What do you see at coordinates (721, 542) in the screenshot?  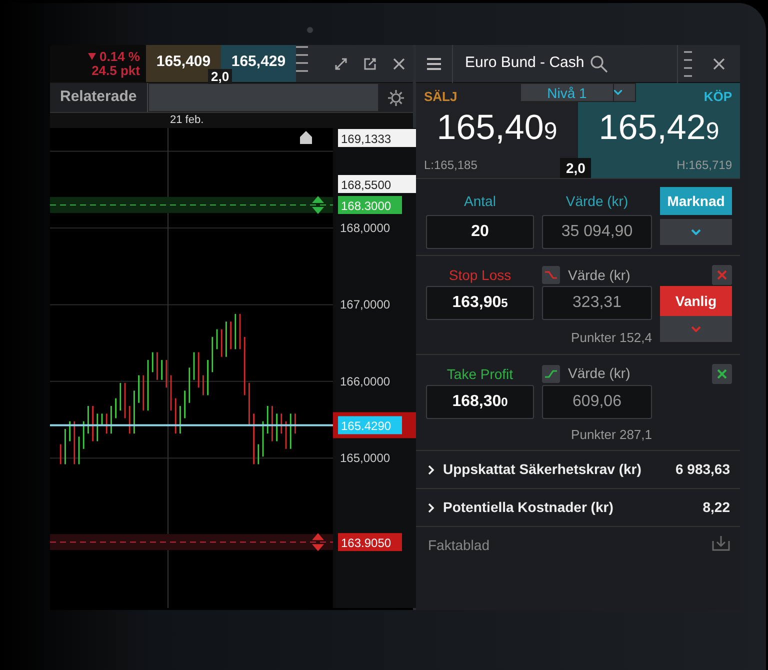 I see `download-icon` at bounding box center [721, 542].